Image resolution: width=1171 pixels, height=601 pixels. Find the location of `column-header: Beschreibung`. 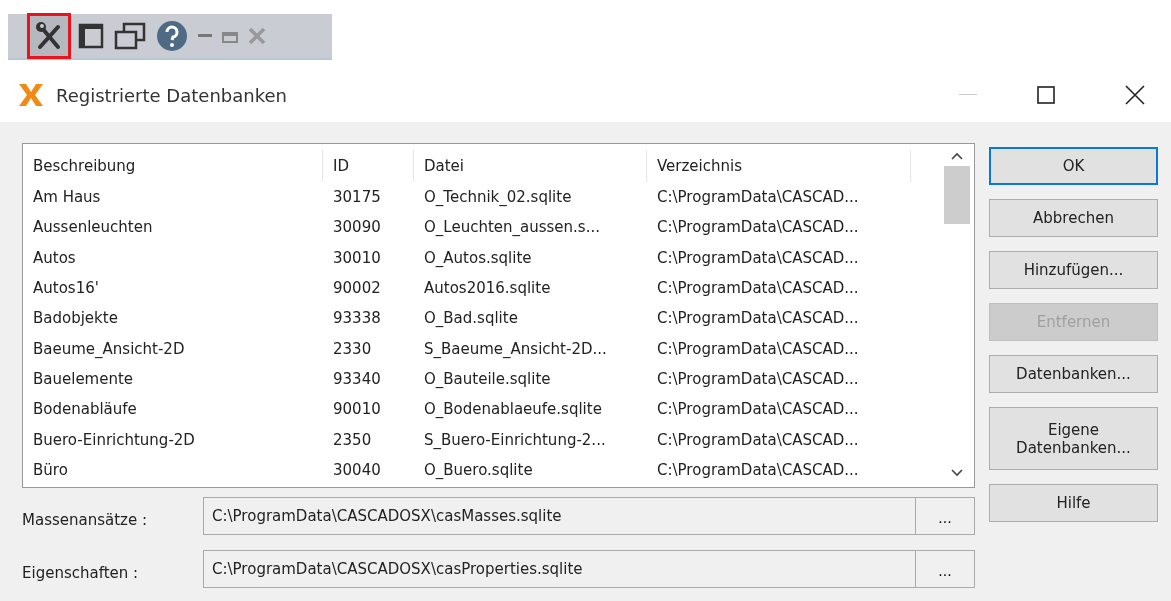

column-header: Beschreibung is located at coordinates (173, 166).